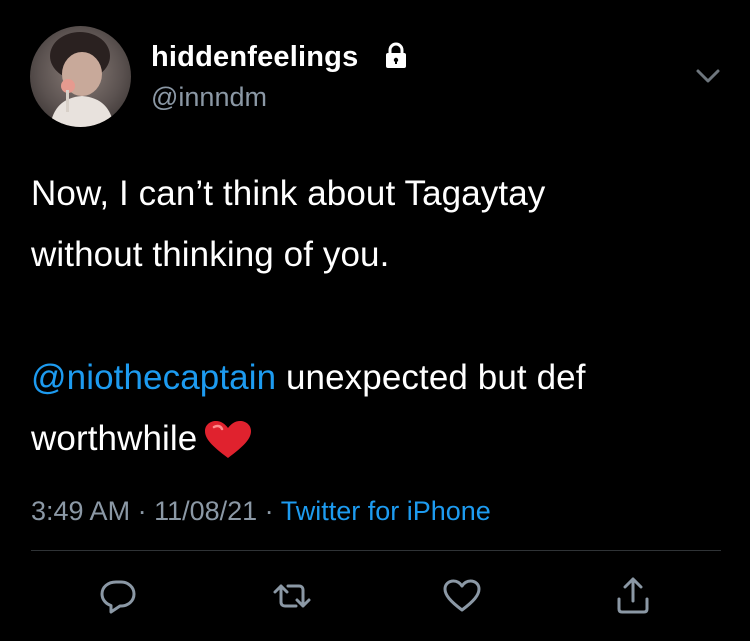 The image size is (750, 641). I want to click on divider, so click(376, 550).